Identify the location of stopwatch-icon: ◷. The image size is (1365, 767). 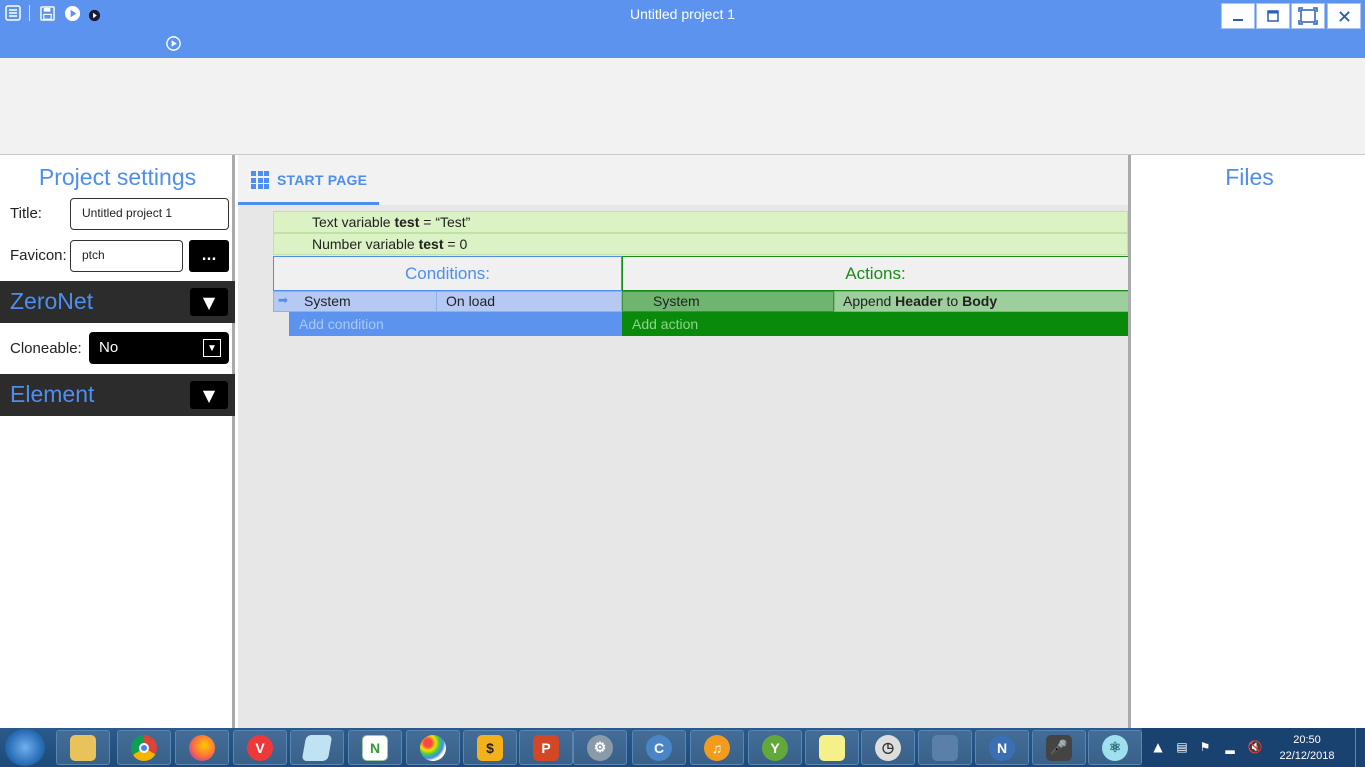
(888, 747).